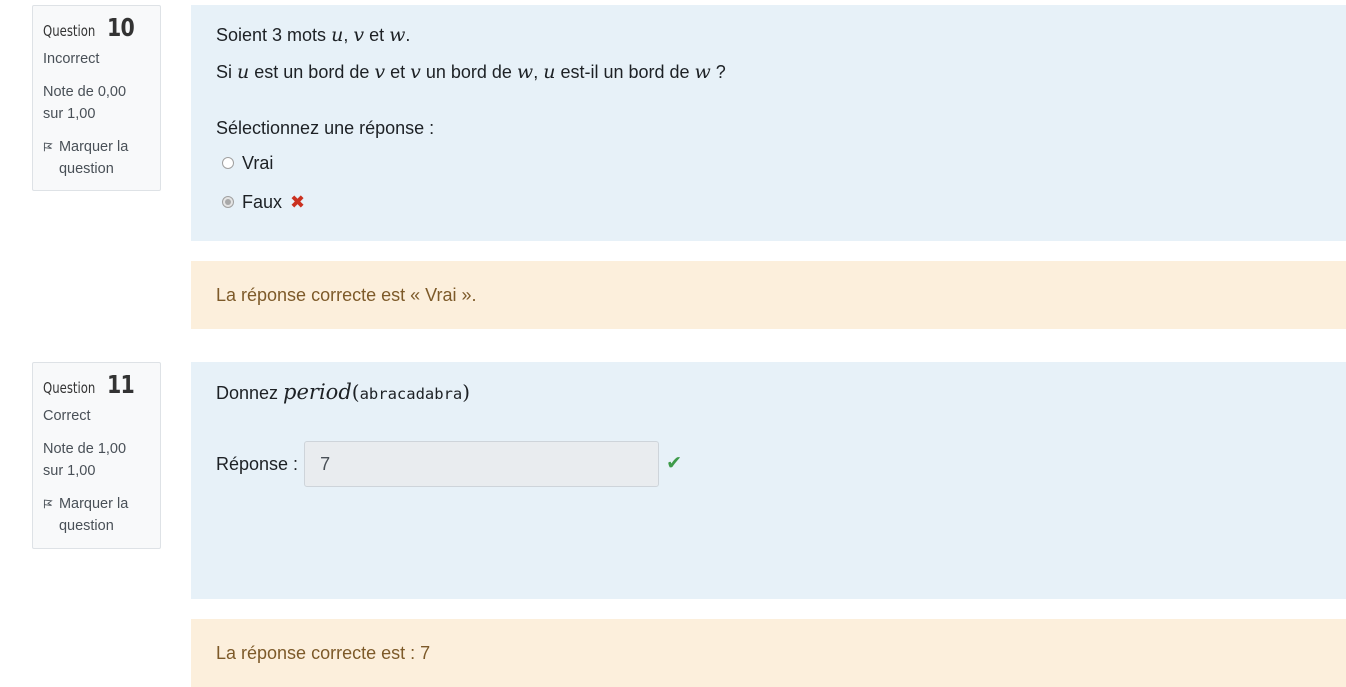 This screenshot has height=687, width=1346. I want to click on question-grade: Note de 0,00 sur 1,00, so click(85, 103).